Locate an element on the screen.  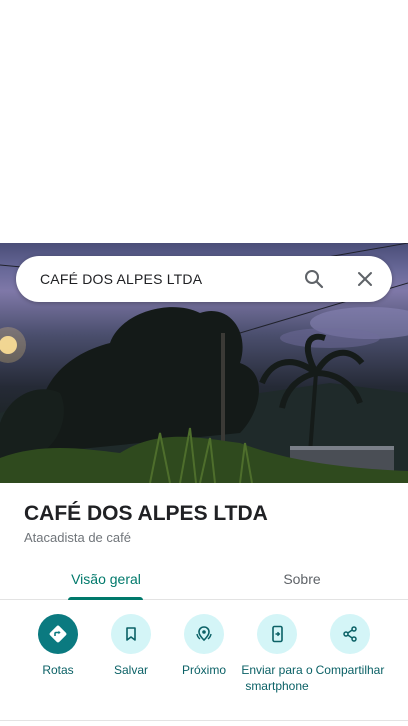
send-to-phone-button: Enviar para o smartphone is located at coordinates (277, 654).